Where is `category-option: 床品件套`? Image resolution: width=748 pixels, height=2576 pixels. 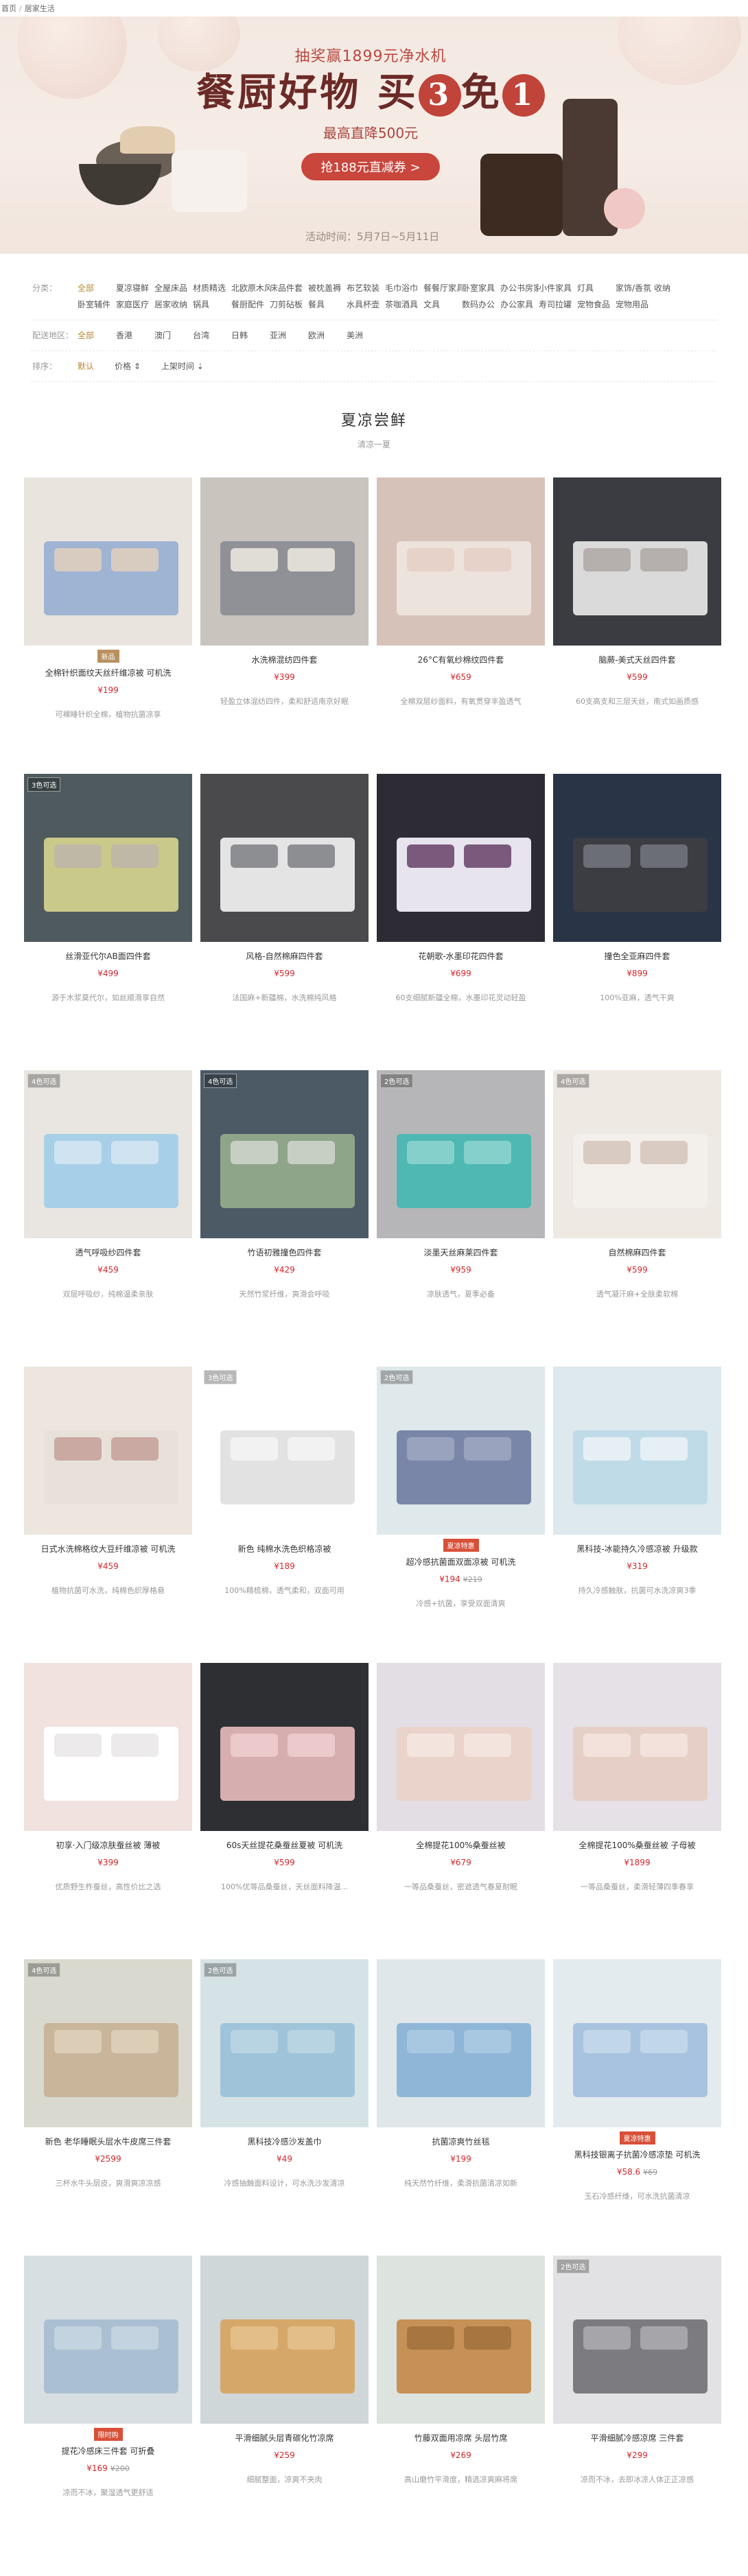
category-option: 床品件套 is located at coordinates (289, 288).